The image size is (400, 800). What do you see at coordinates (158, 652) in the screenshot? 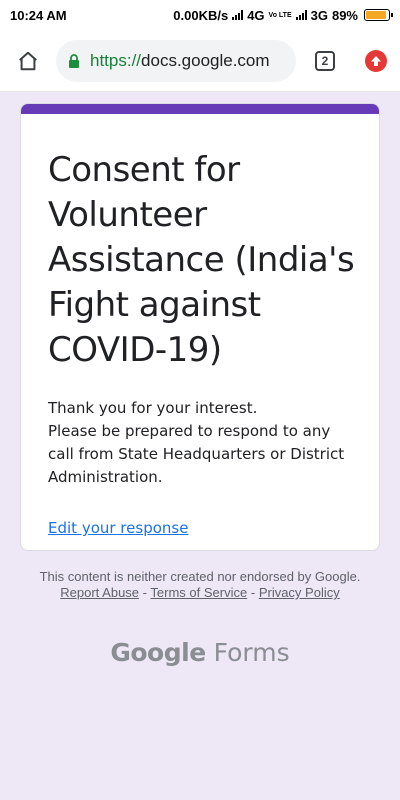
I see `brand-google: Google` at bounding box center [158, 652].